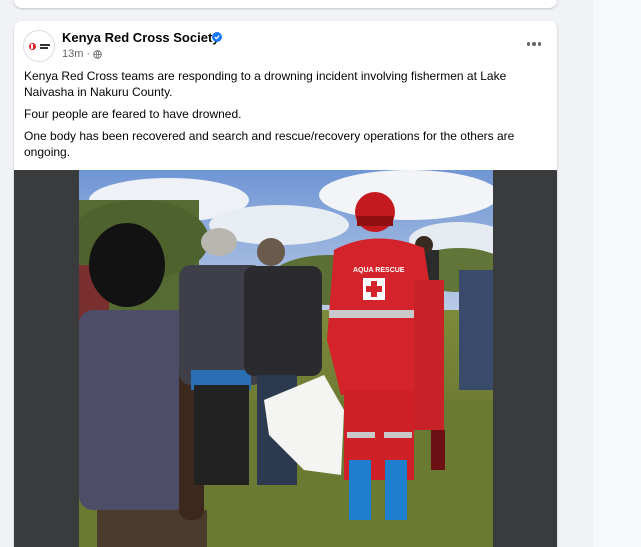 Image resolution: width=641 pixels, height=547 pixels. I want to click on logo-wordmark, so click(44, 46).